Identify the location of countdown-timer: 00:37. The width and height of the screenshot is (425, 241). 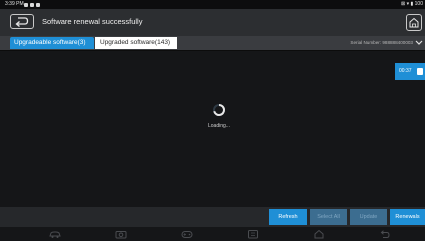
(410, 71).